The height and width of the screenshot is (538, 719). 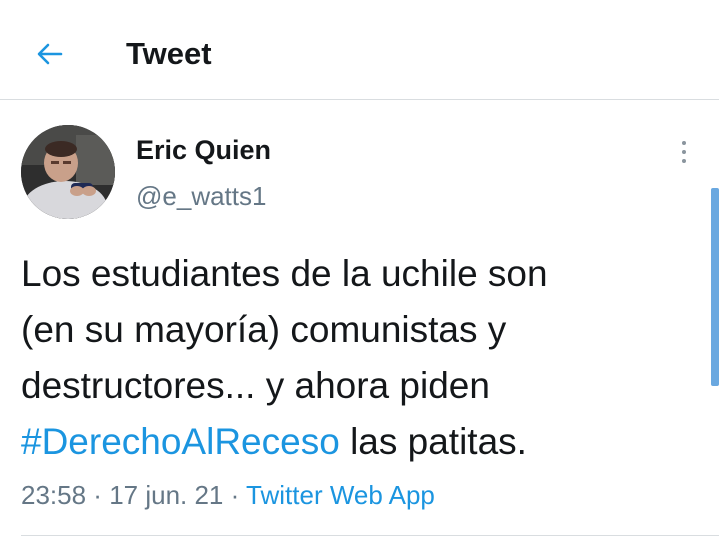 What do you see at coordinates (684, 143) in the screenshot?
I see `more-vertical-icon` at bounding box center [684, 143].